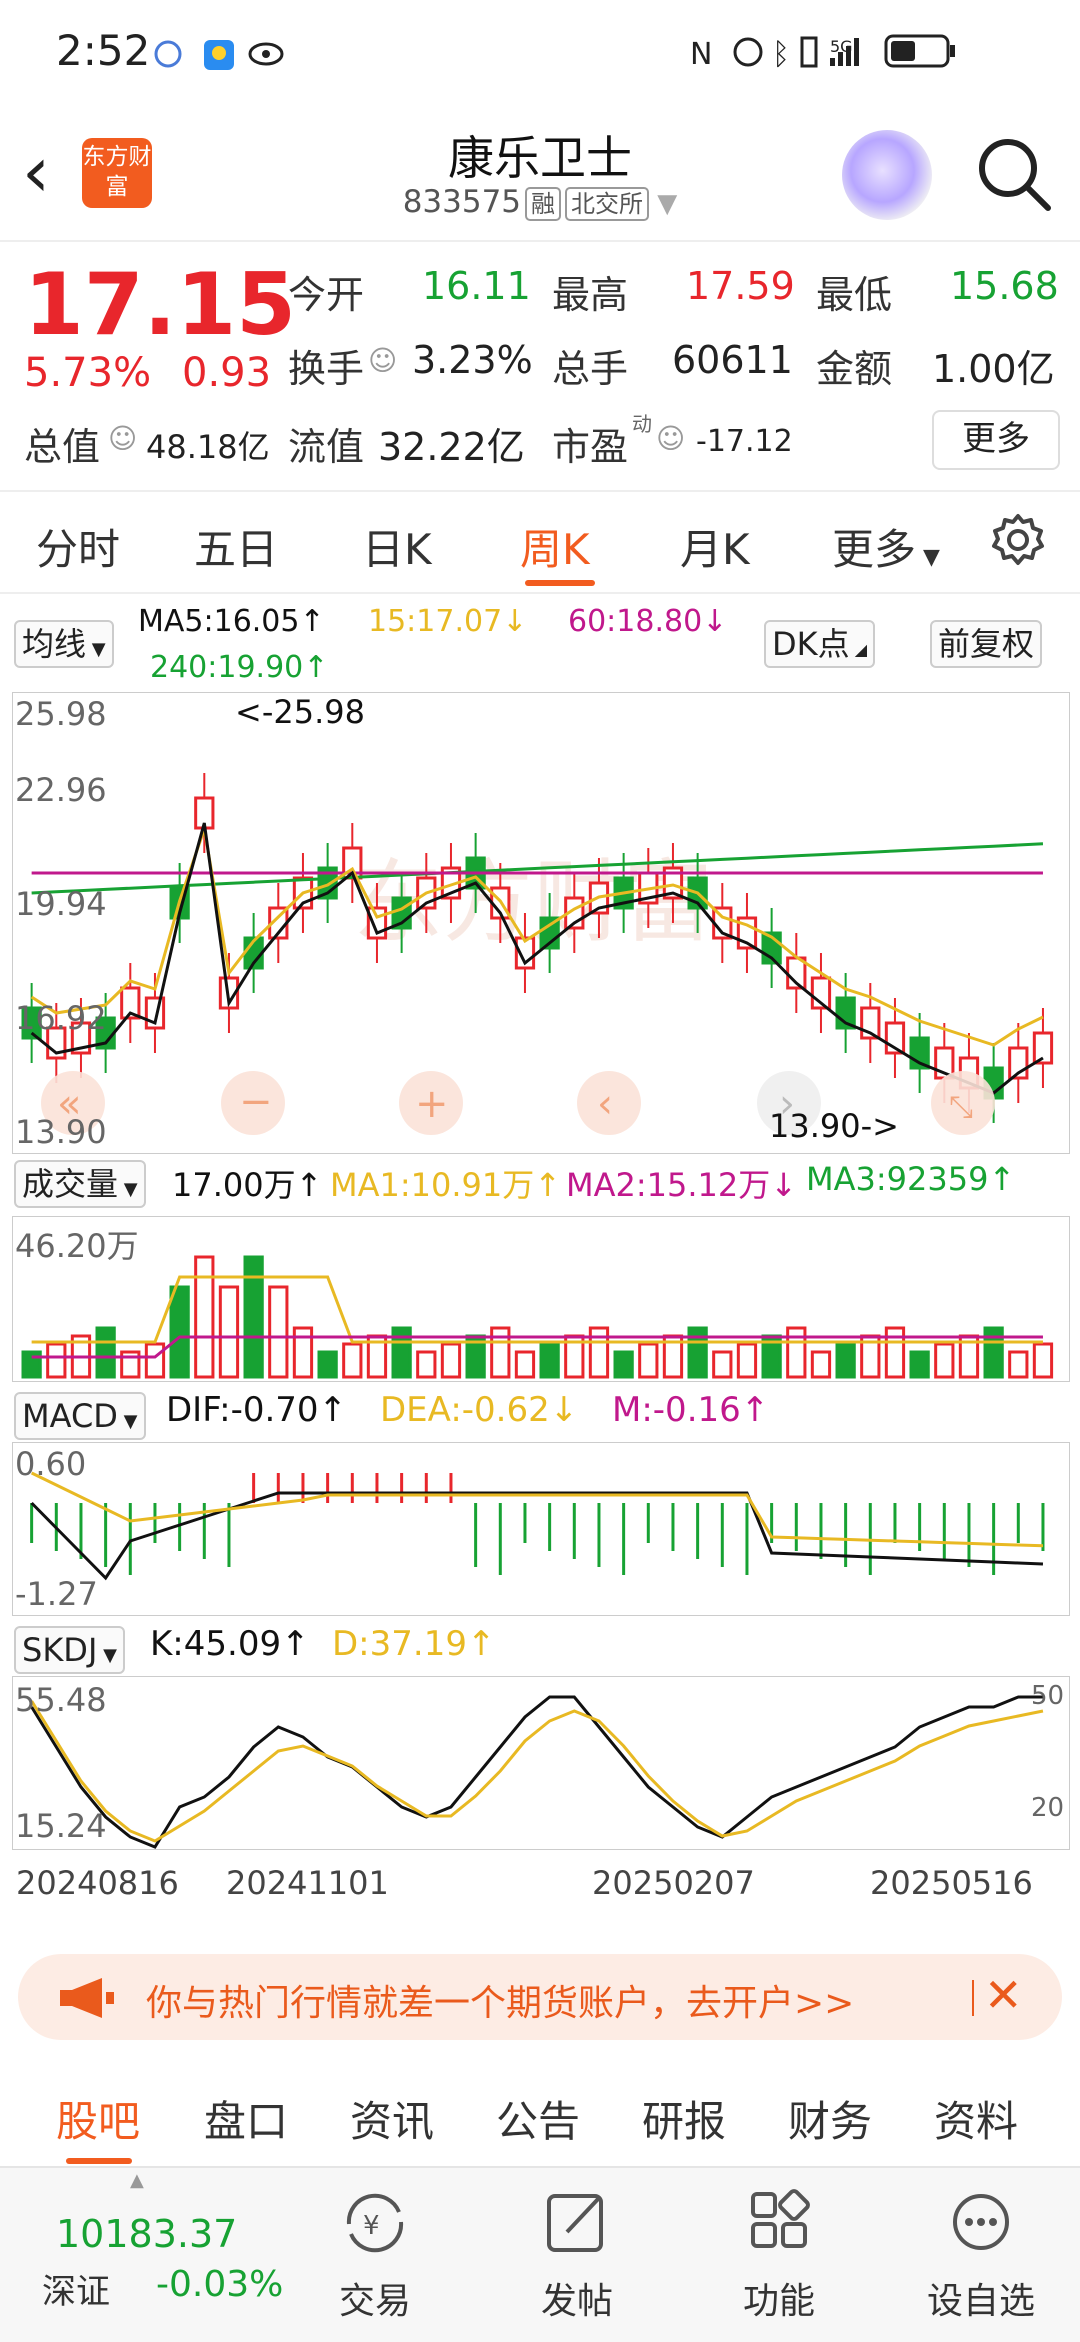  Describe the element at coordinates (60, 1650) in the screenshot. I see `skdj-selector-label: SKDJ` at that location.